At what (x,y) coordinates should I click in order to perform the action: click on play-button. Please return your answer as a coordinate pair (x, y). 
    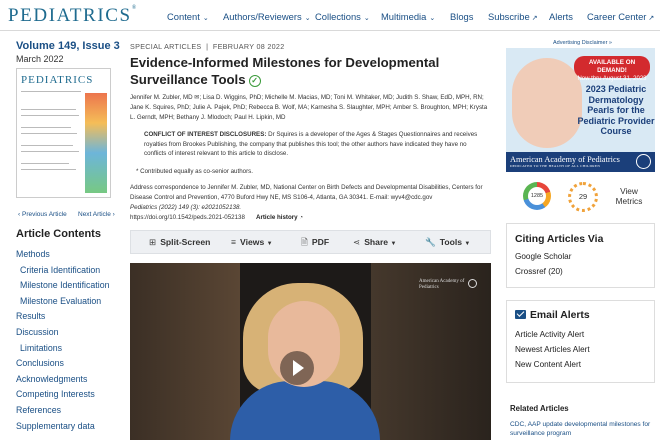
    Looking at the image, I should click on (297, 368).